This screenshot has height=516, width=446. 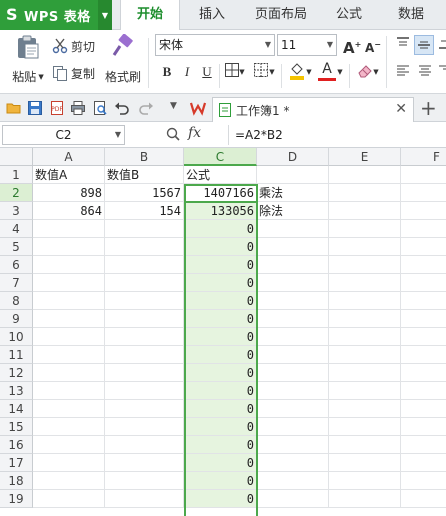 What do you see at coordinates (365, 229) in the screenshot?
I see `cell-e4` at bounding box center [365, 229].